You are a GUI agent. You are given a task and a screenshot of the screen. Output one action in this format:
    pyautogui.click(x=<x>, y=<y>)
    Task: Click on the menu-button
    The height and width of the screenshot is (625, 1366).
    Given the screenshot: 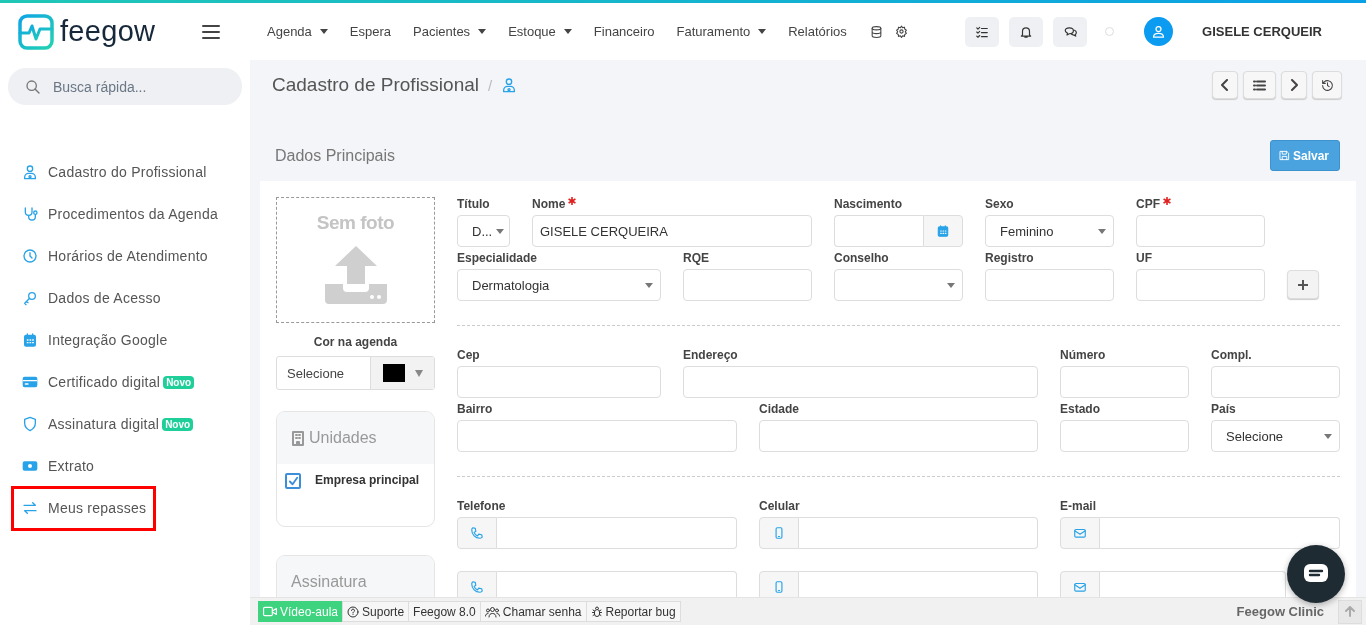 What is the action you would take?
    pyautogui.click(x=211, y=31)
    